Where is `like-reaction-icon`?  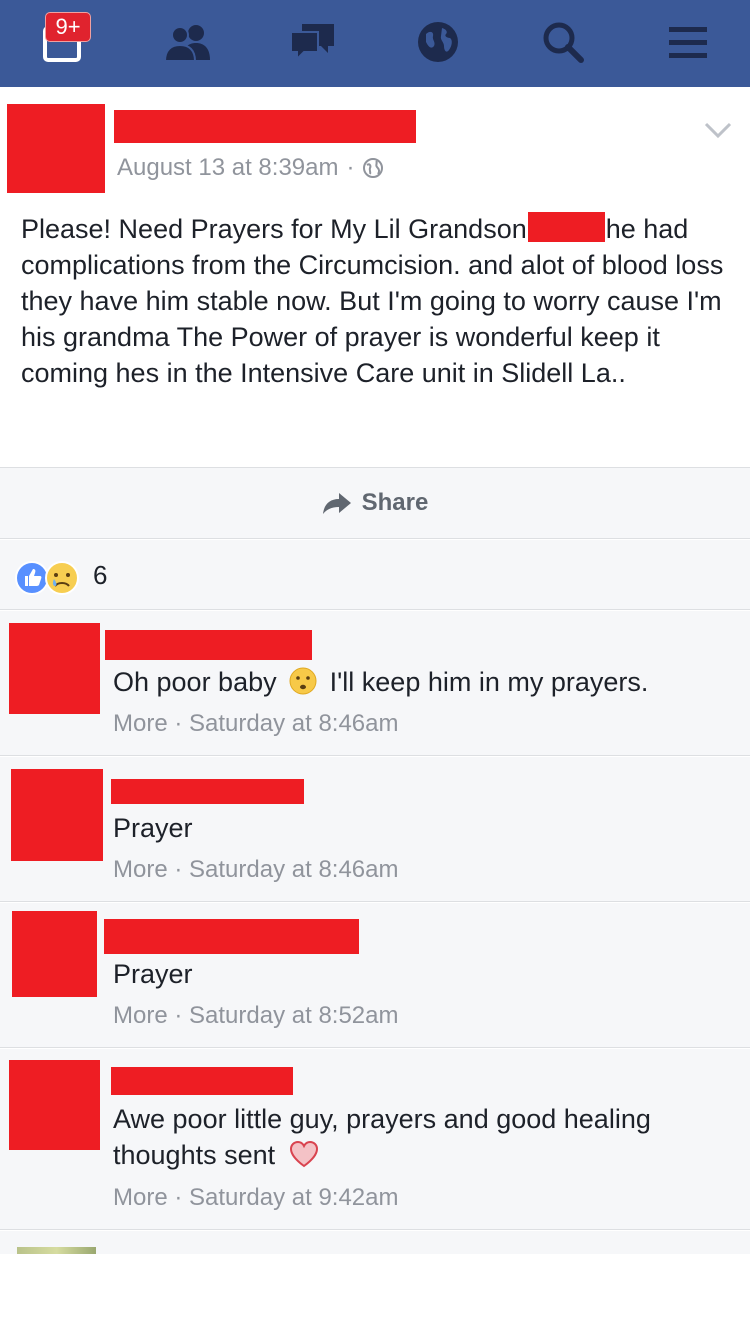 like-reaction-icon is located at coordinates (32, 578).